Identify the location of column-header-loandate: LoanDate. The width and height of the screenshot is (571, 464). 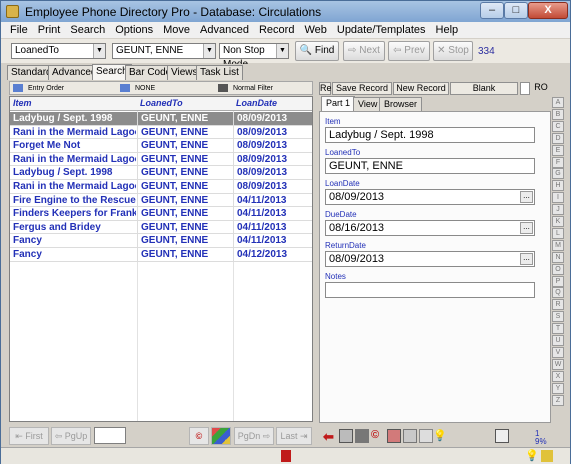
(256, 103).